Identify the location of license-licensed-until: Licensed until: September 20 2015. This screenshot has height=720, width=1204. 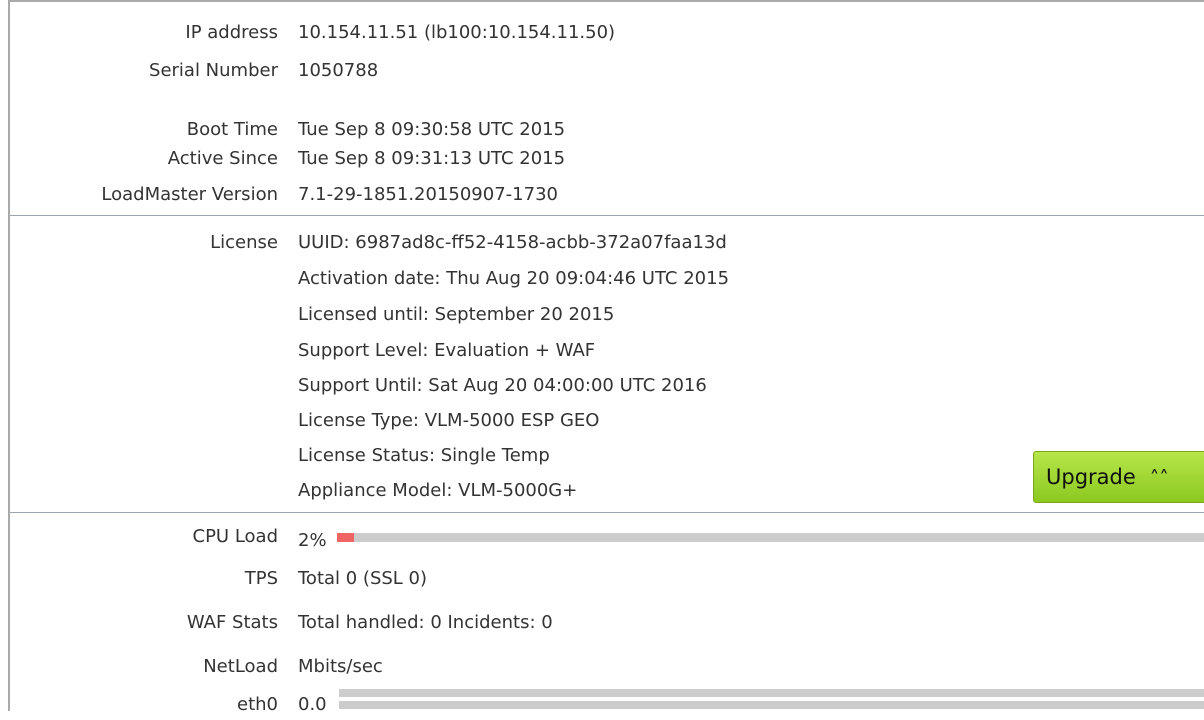
(456, 314).